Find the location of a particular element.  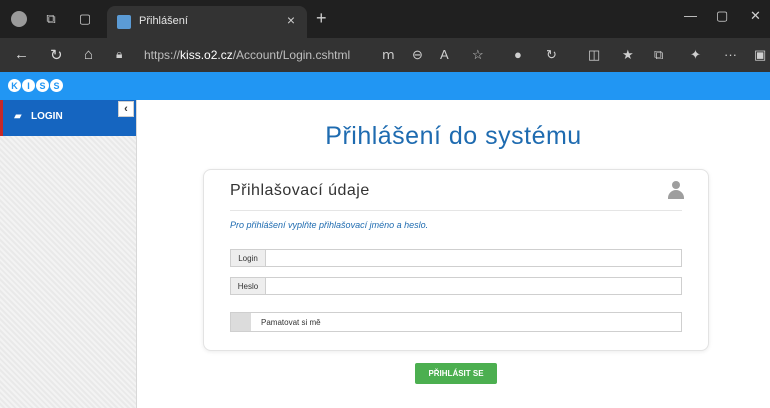

app-header: K I S S is located at coordinates (385, 86).